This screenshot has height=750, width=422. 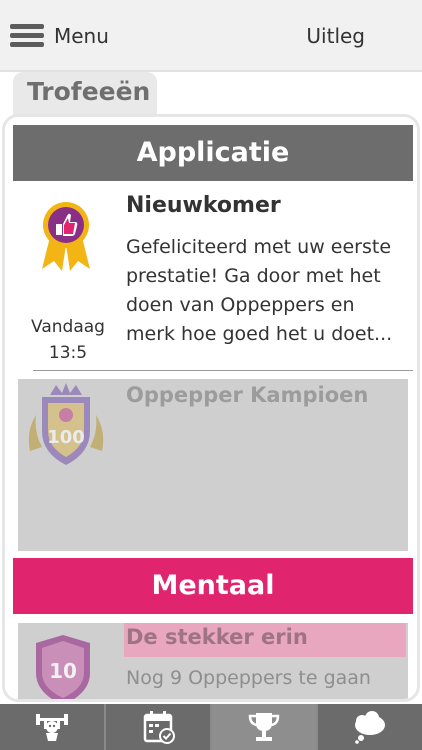 I want to click on trophy-date-day: Vandaag, so click(x=68, y=327).